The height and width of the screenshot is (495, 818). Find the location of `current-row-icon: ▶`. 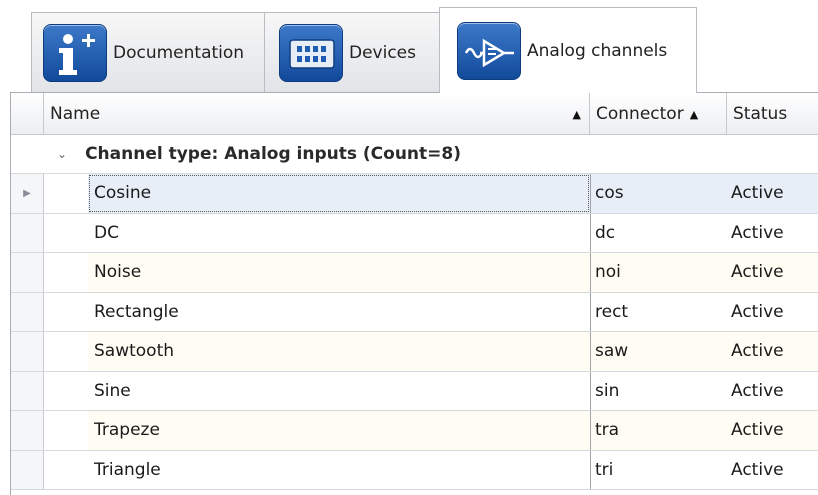

current-row-icon: ▶ is located at coordinates (27, 193).